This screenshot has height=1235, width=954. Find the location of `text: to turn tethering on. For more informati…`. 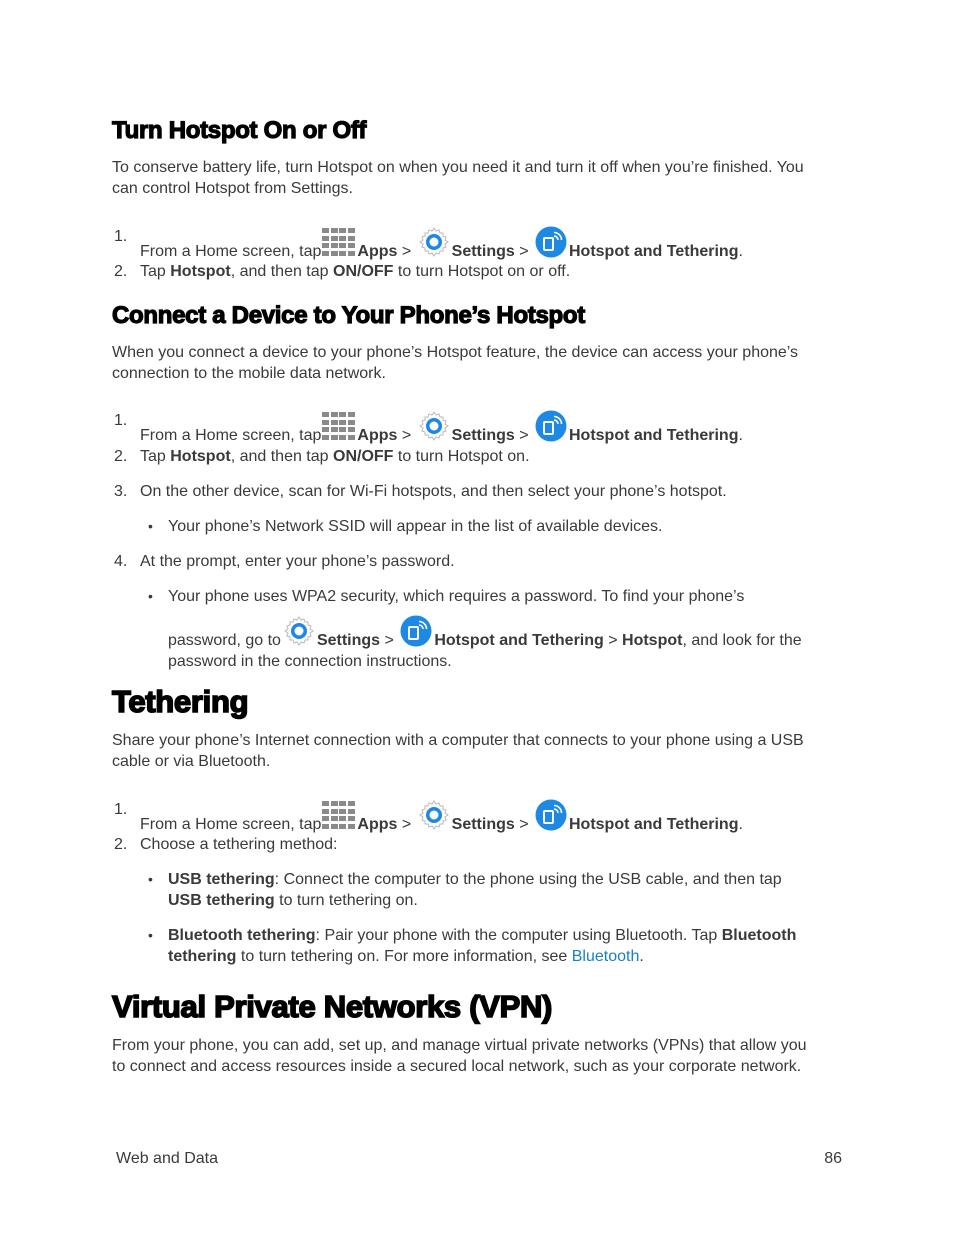

text: to turn tethering on. For more informati… is located at coordinates (404, 956).